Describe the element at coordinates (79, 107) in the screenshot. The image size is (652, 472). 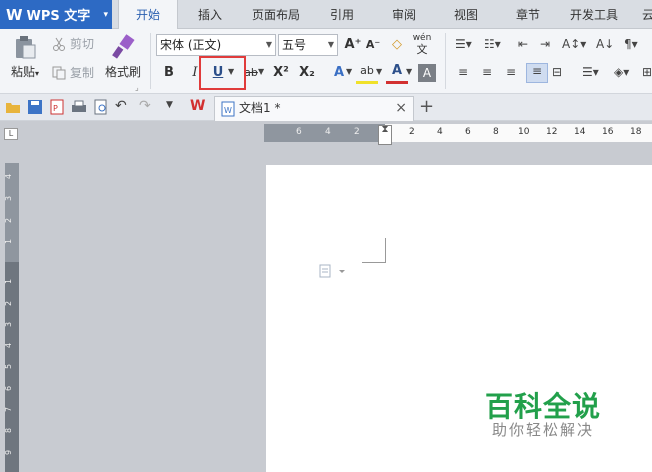
I see `print-icon` at that location.